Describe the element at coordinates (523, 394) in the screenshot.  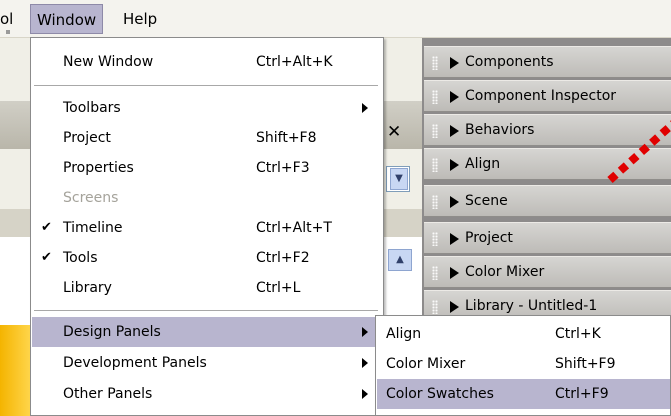
I see `submenu-item-color-swatches: Color Swatches Ctrl+F9` at that location.